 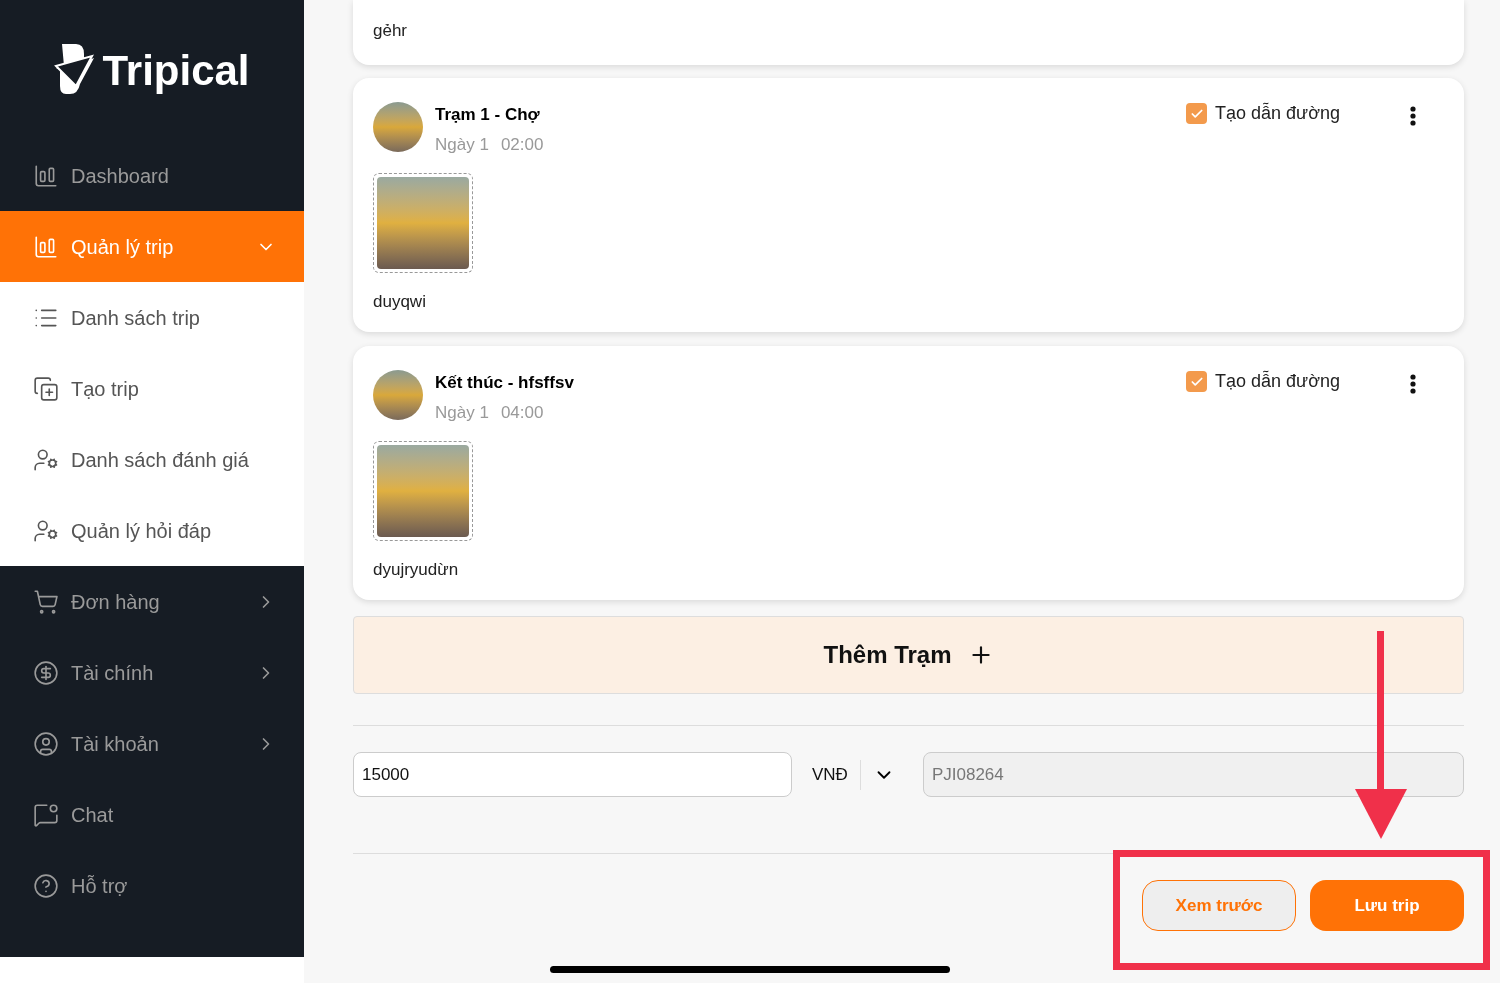 I want to click on chat-icon, so click(x=46, y=814).